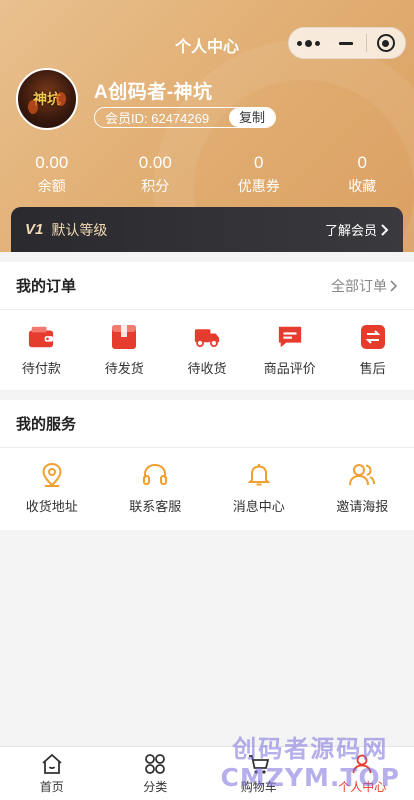  I want to click on service-messages-label: 消息中心, so click(258, 506).